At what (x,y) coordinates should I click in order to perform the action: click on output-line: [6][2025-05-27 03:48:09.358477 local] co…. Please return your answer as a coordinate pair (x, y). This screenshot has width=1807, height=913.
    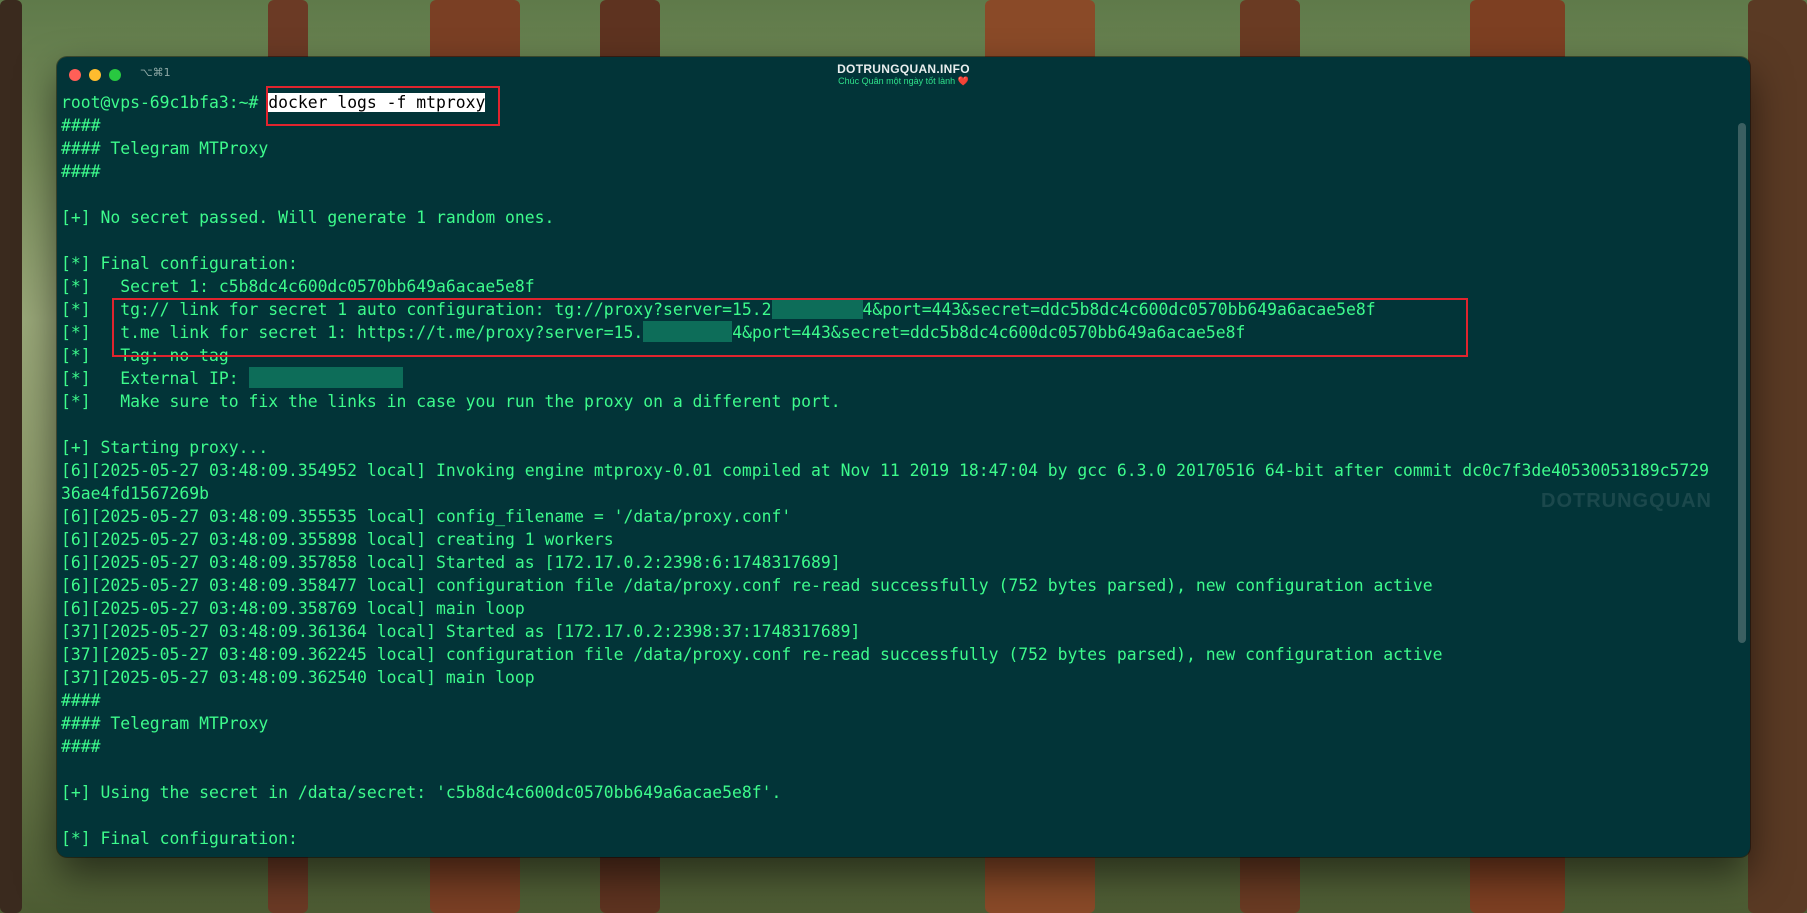
    Looking at the image, I should click on (747, 585).